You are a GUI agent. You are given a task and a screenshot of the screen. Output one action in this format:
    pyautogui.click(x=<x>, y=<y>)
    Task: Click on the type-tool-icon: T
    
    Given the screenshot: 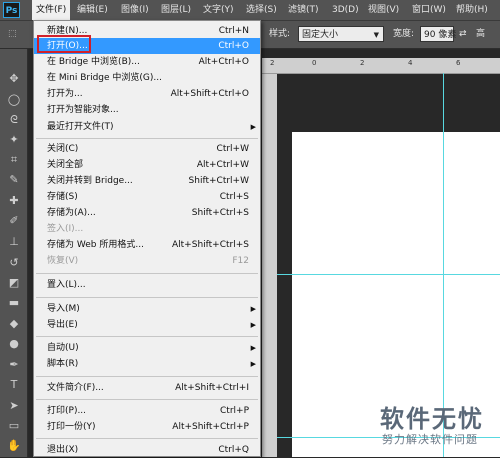 What is the action you would take?
    pyautogui.click(x=14, y=385)
    